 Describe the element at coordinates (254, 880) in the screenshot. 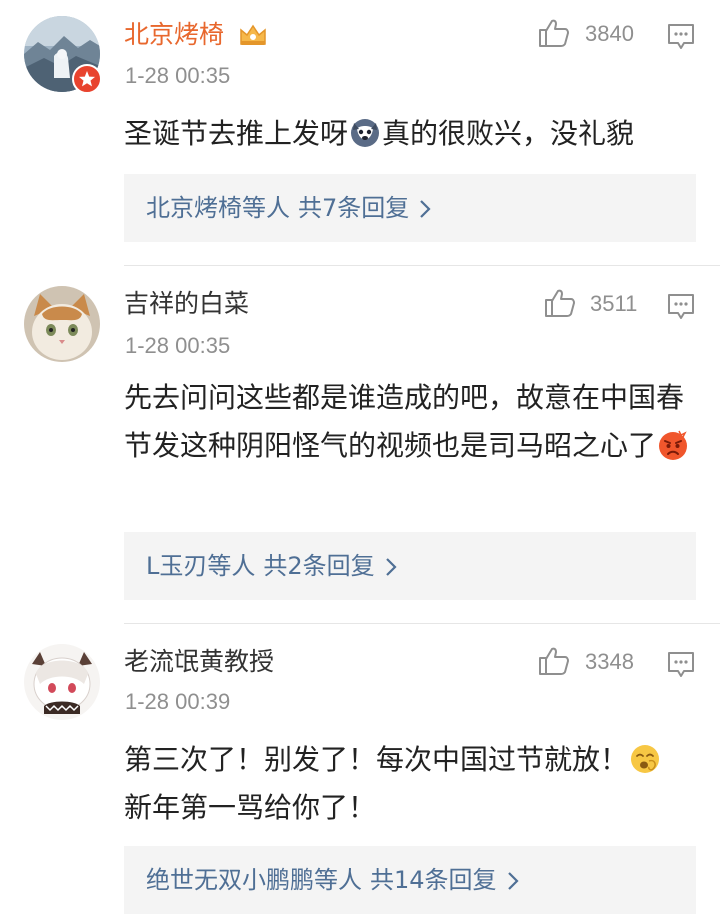

I see `reply-users: 绝世无双小鹏鹏等人` at that location.